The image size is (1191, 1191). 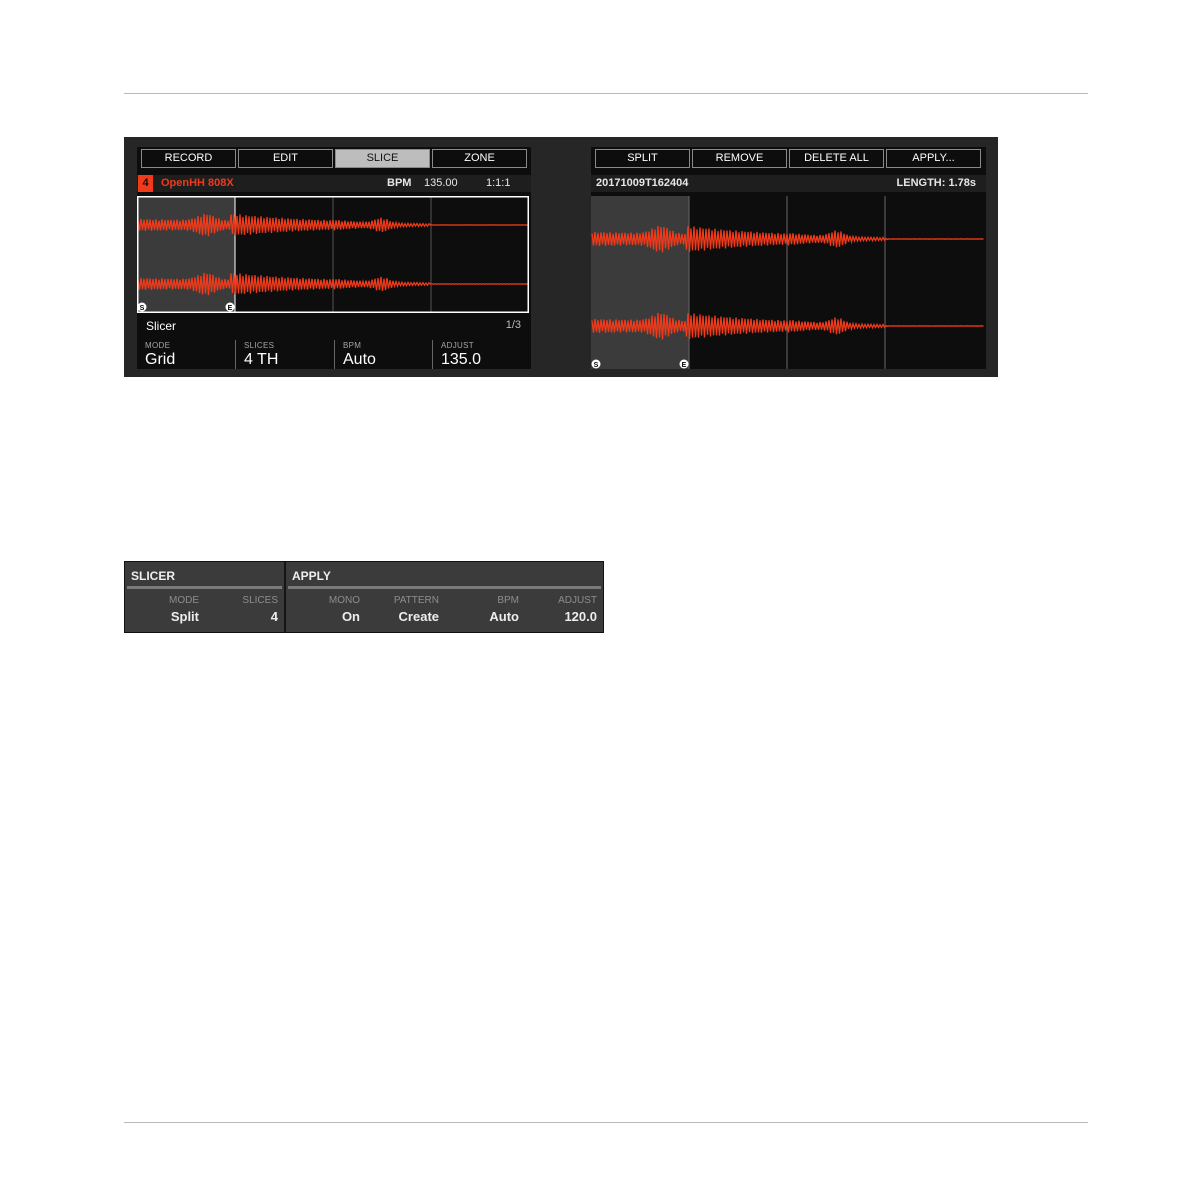 What do you see at coordinates (444, 587) in the screenshot?
I see `apply-section-bar` at bounding box center [444, 587].